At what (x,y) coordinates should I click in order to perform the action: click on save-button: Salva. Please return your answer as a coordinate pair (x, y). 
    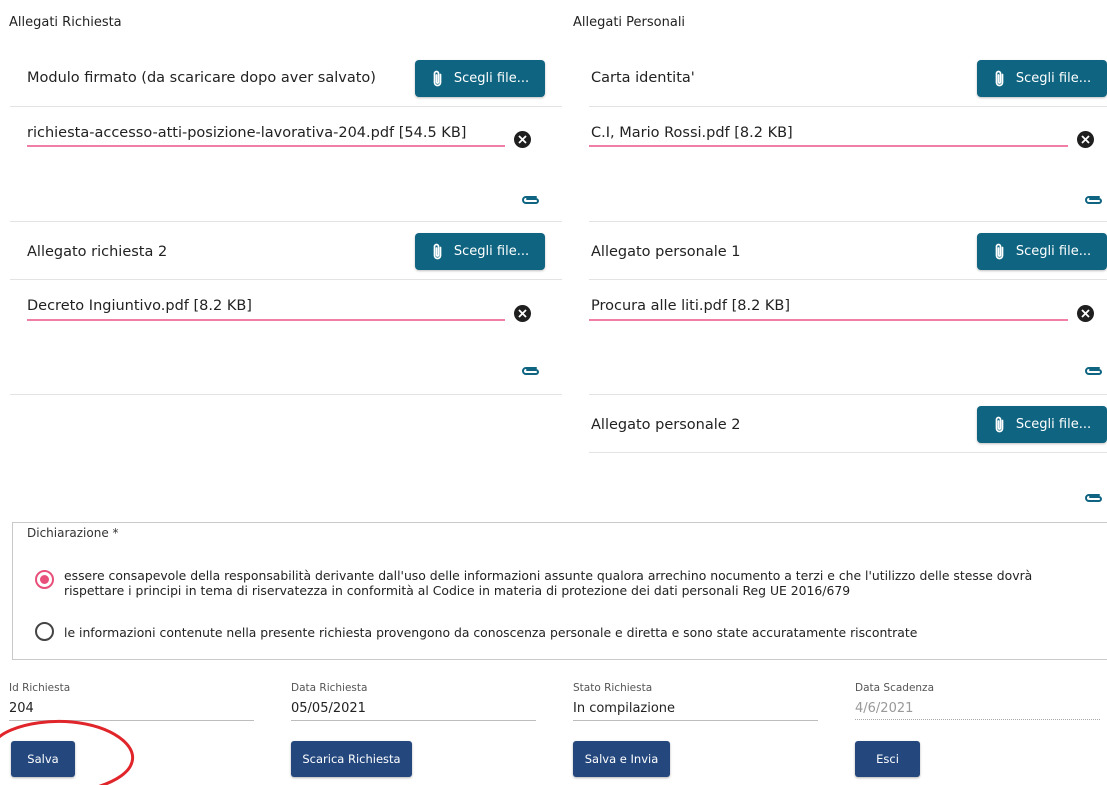
    Looking at the image, I should click on (43, 759).